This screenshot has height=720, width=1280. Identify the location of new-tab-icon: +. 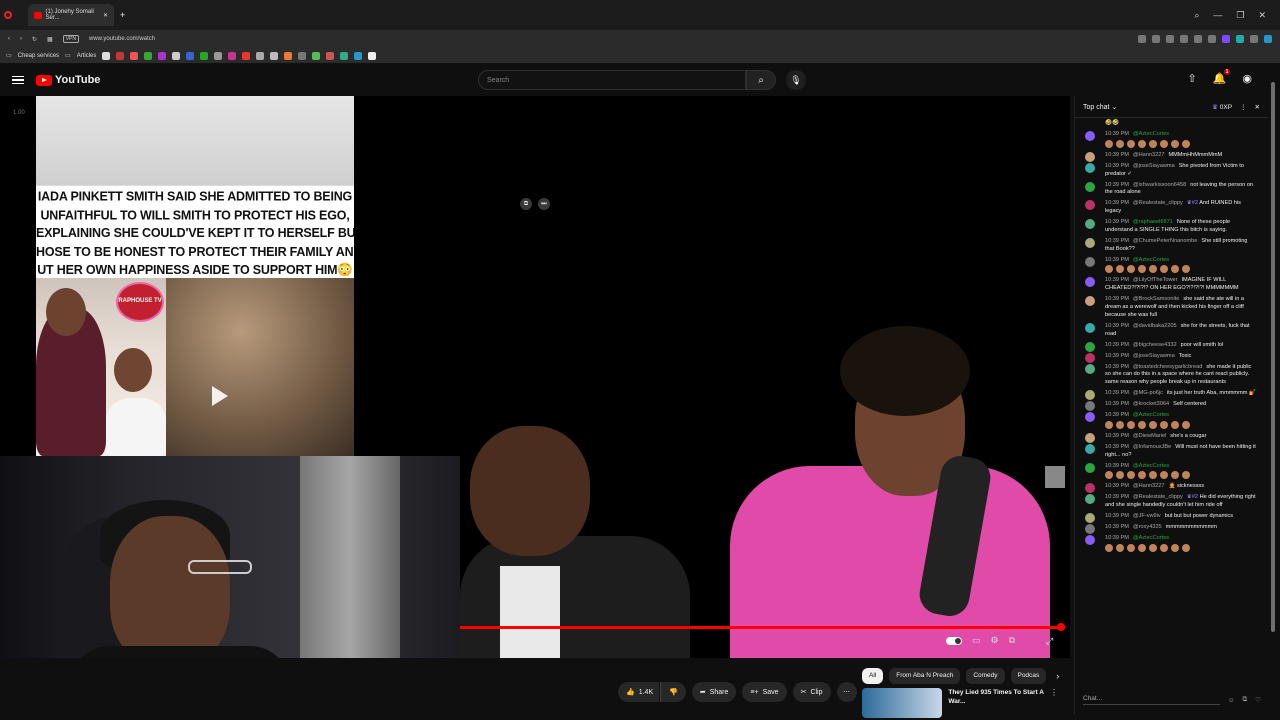
(122, 15).